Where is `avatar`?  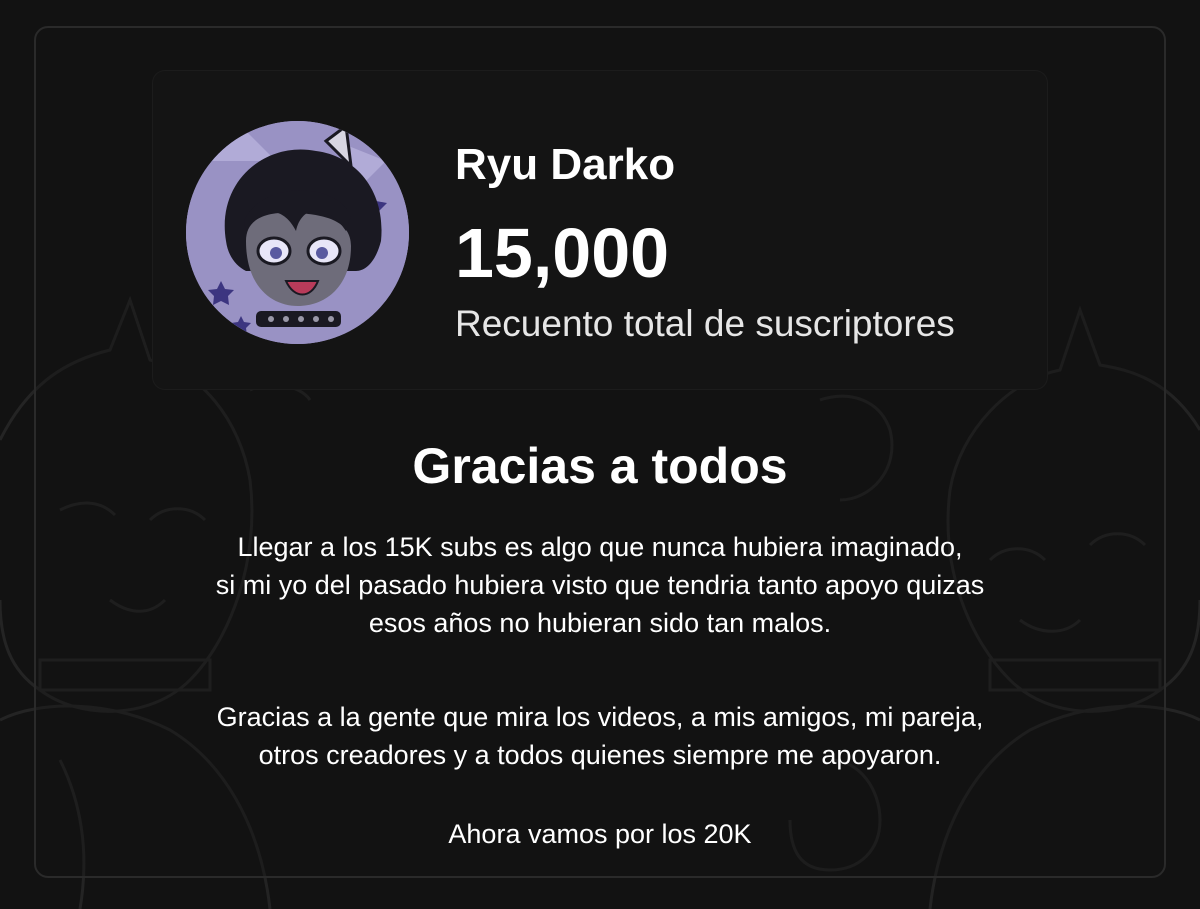 avatar is located at coordinates (297, 232).